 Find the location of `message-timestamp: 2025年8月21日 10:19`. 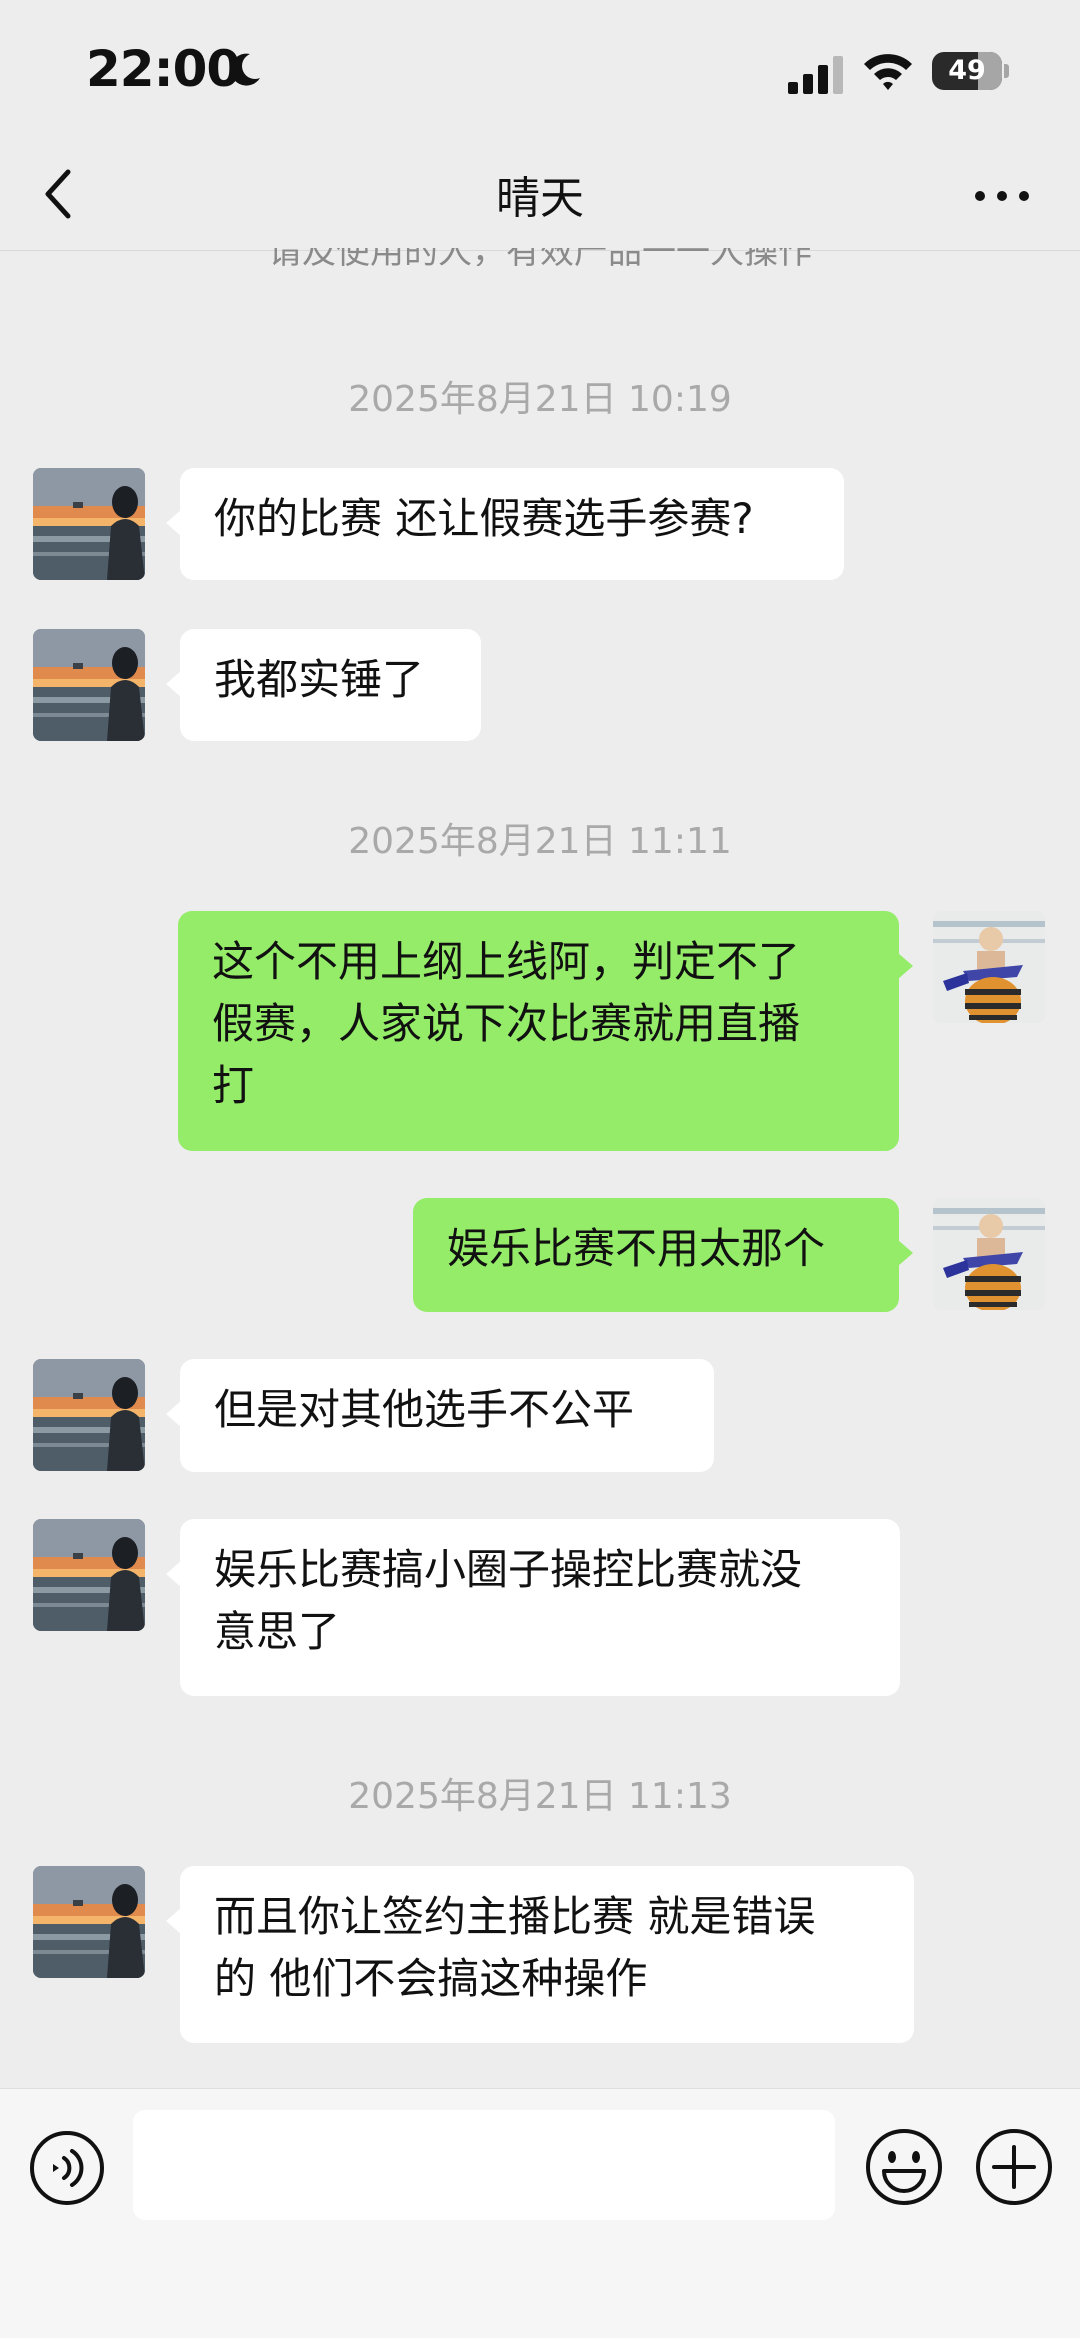

message-timestamp: 2025年8月21日 10:19 is located at coordinates (540, 399).